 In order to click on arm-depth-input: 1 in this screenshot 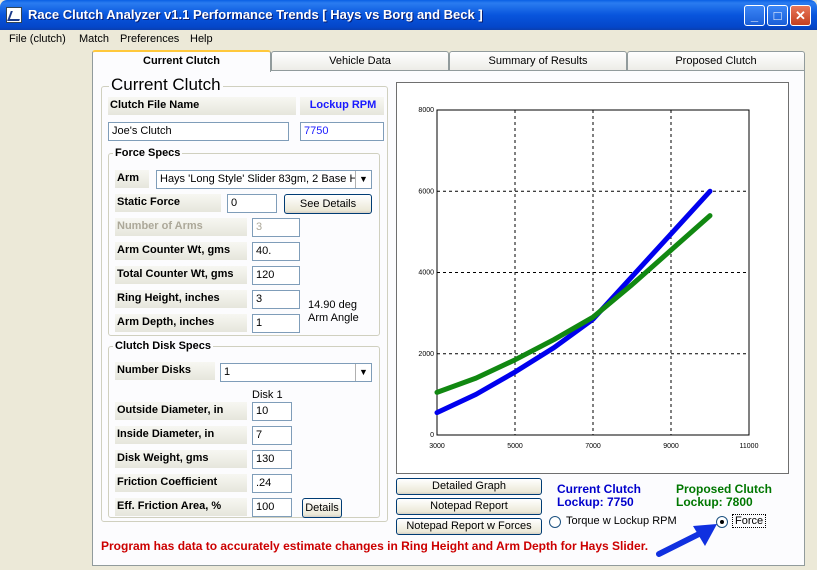, I will do `click(276, 323)`.